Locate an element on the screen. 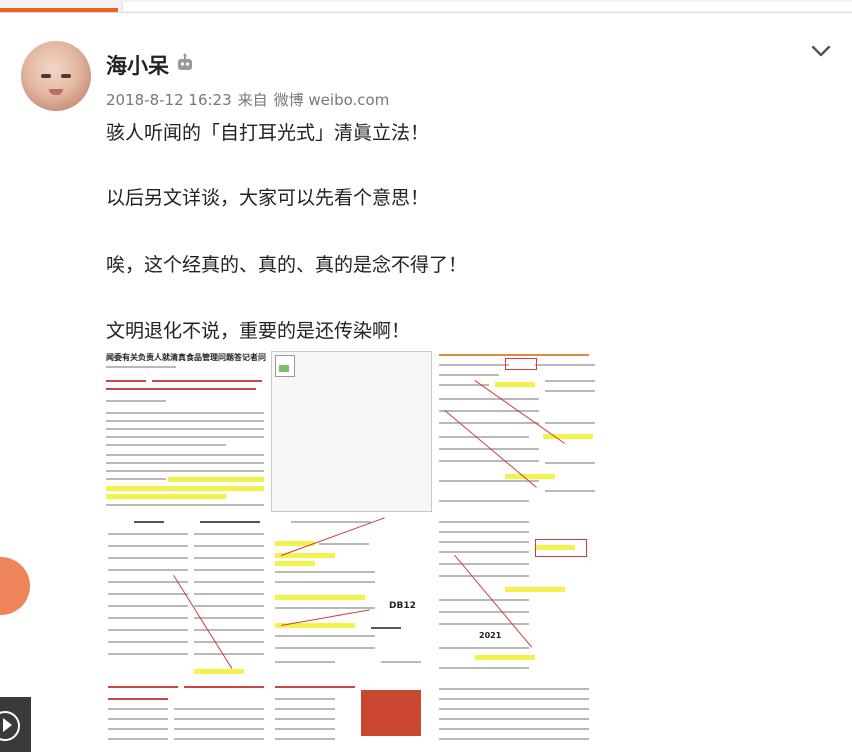  broken-image-thumbnail is located at coordinates (351, 431).